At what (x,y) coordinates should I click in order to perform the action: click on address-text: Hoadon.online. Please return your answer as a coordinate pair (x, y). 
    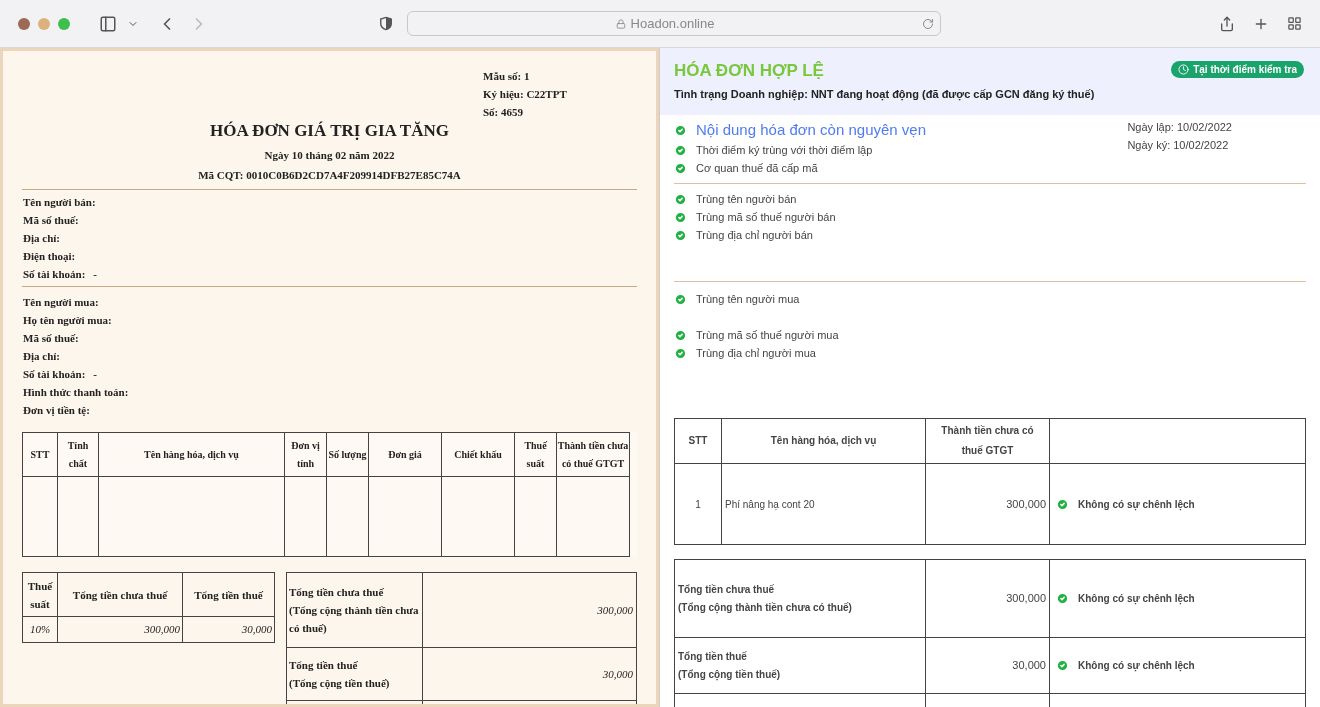
    Looking at the image, I should click on (672, 23).